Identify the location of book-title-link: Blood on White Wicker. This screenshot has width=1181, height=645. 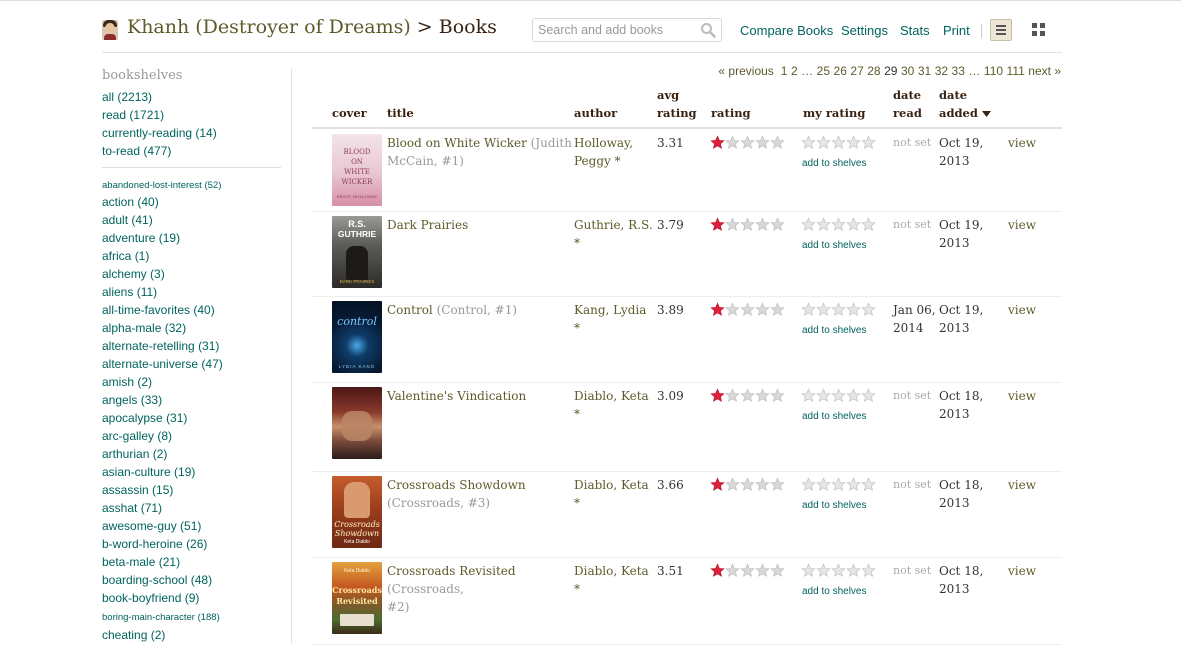
(457, 143).